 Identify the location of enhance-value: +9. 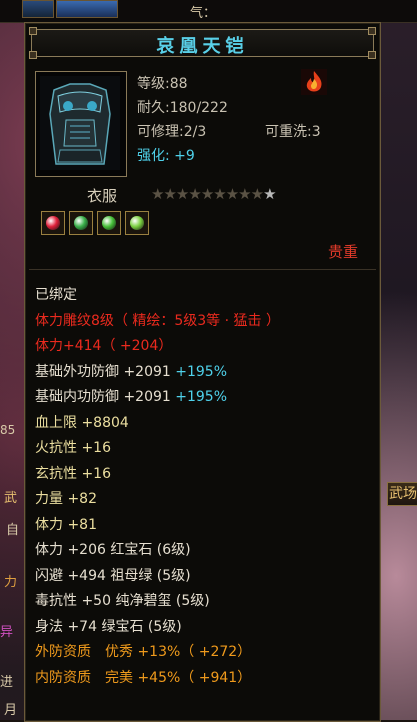
(184, 156).